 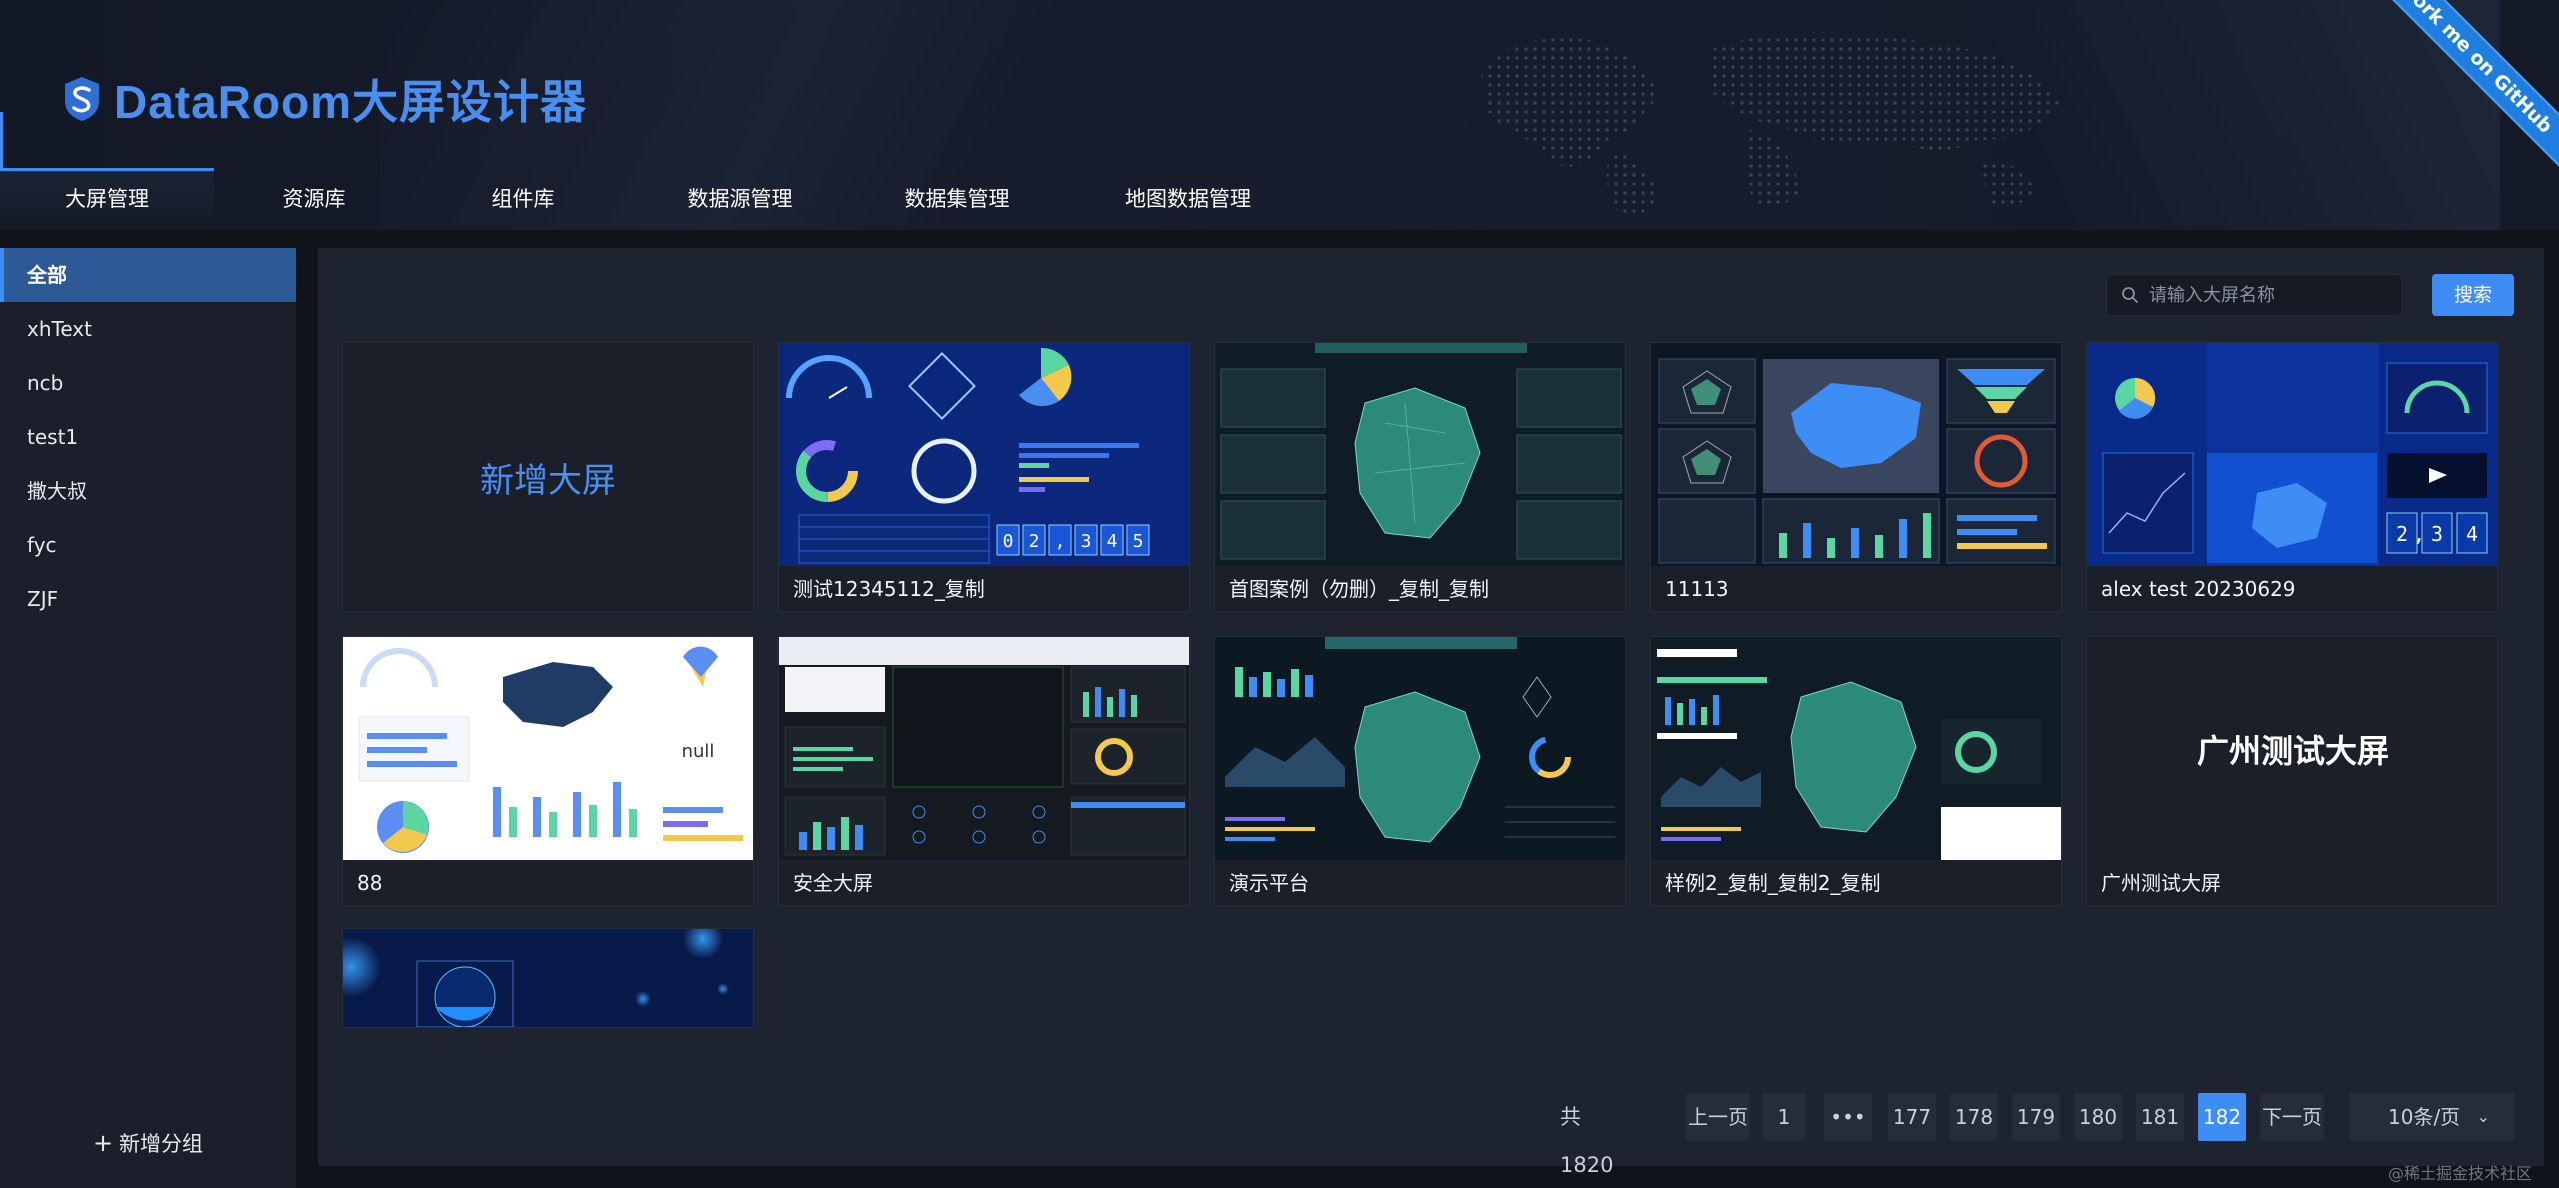 What do you see at coordinates (1269, 883) in the screenshot?
I see `screen-name: 演示平台` at bounding box center [1269, 883].